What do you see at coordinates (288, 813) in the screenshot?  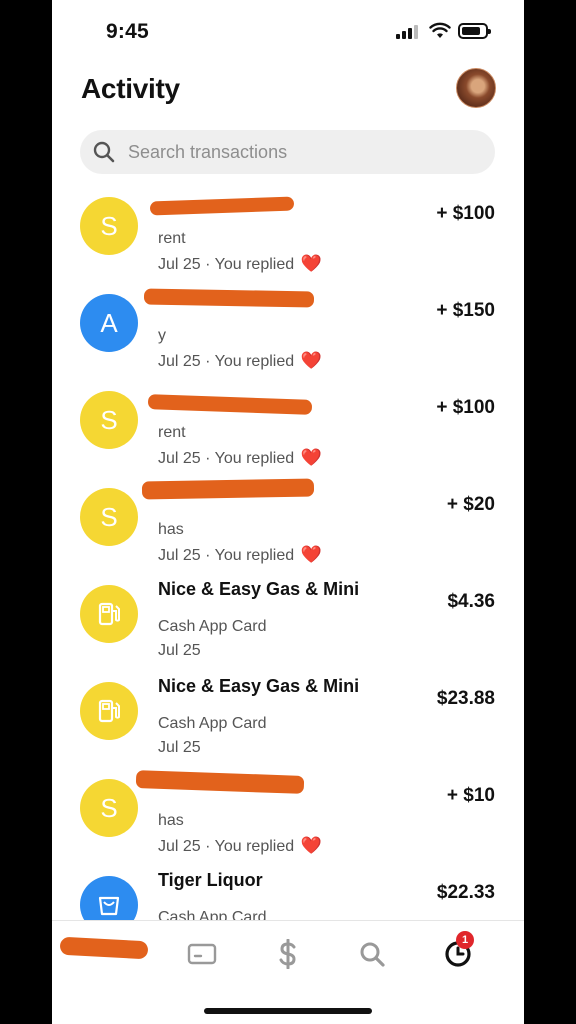 I see `transaction-row: S has Jul 25 · You replied ❤️ + $10` at bounding box center [288, 813].